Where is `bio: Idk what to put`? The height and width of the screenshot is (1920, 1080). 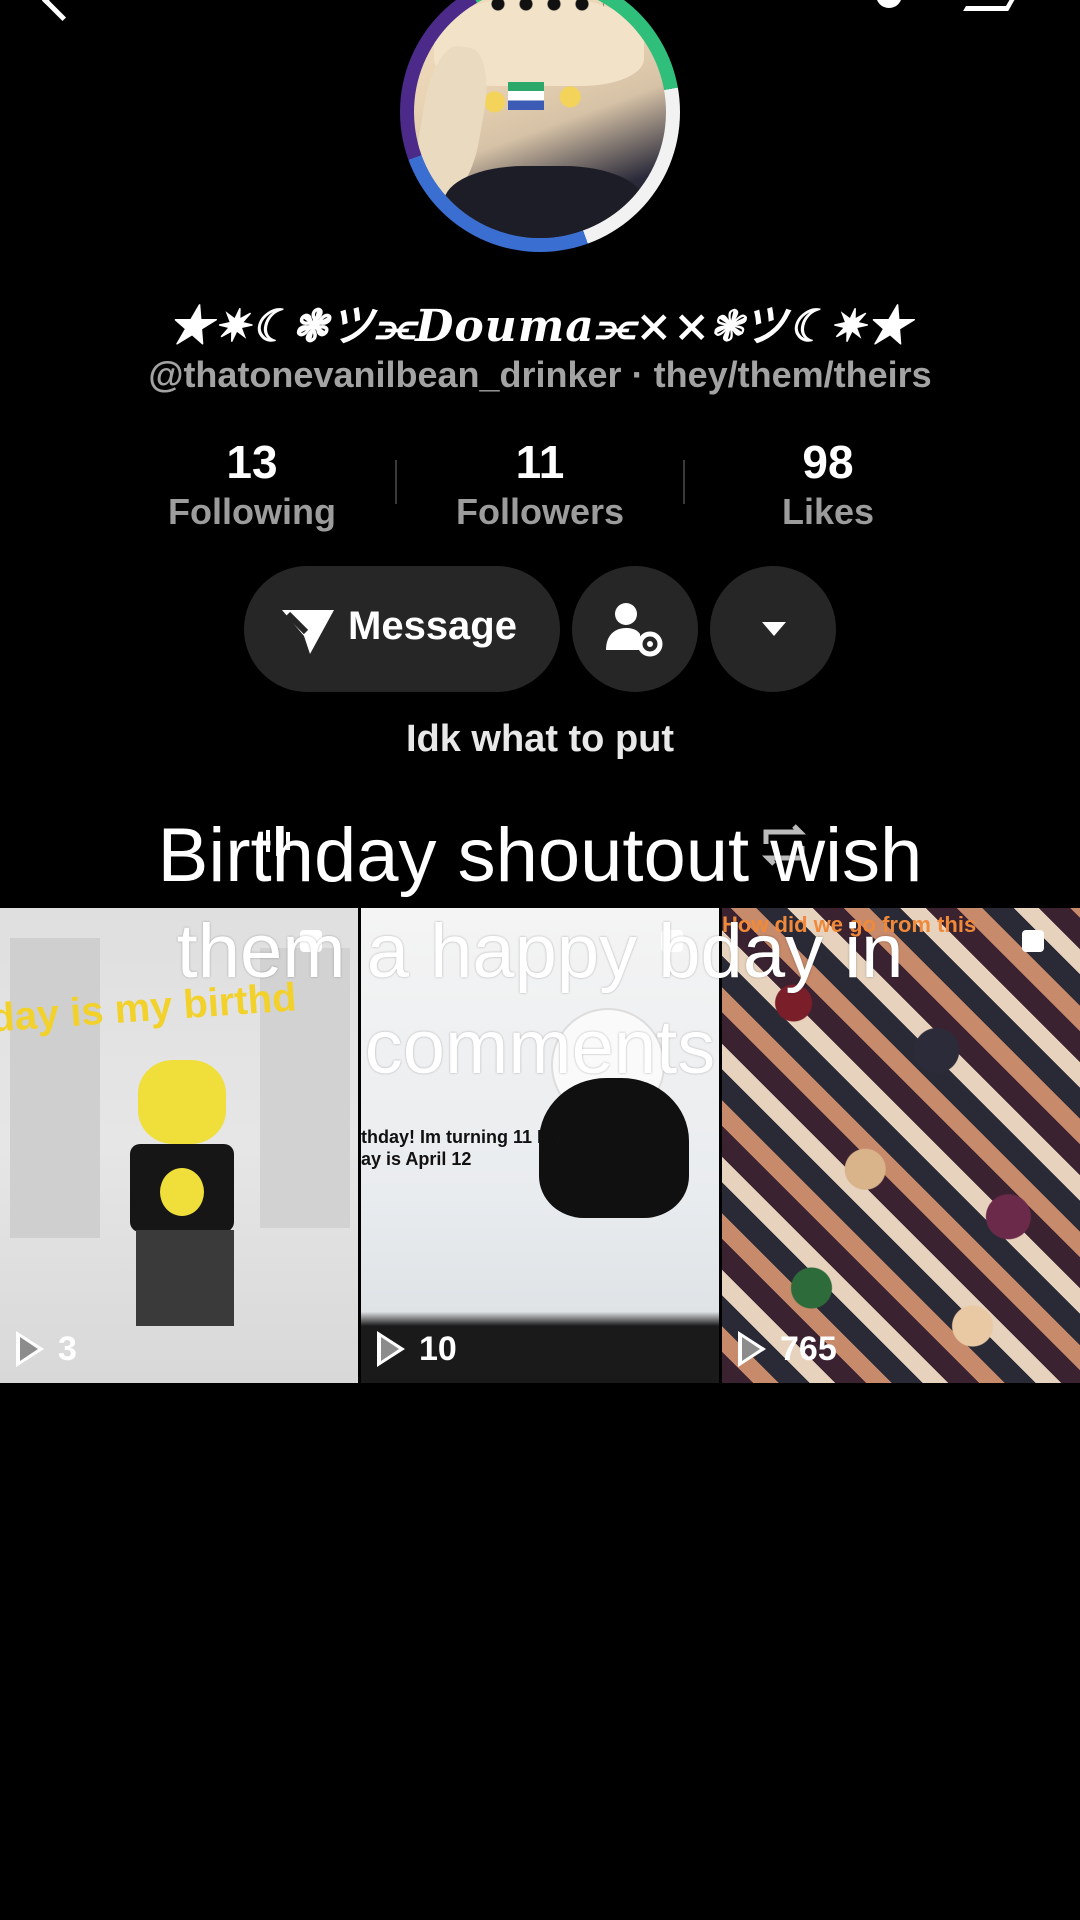
bio: Idk what to put is located at coordinates (540, 739).